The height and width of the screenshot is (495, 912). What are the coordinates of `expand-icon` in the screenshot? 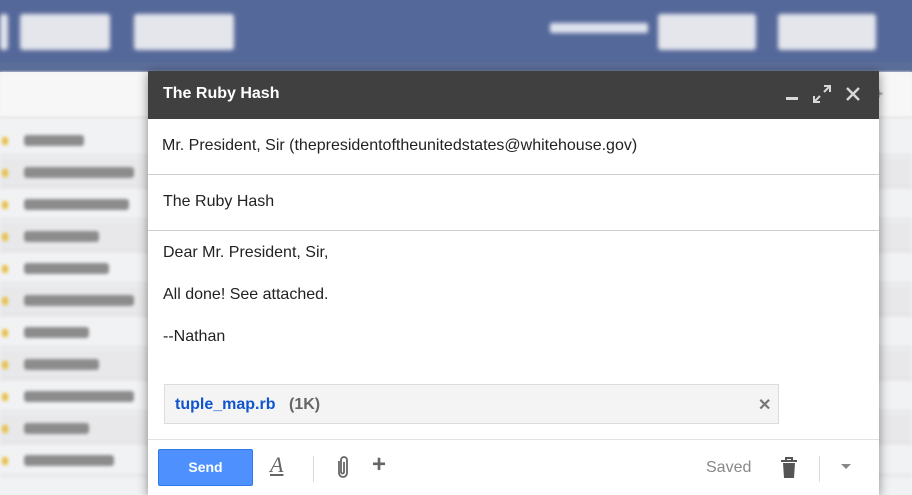 It's located at (822, 94).